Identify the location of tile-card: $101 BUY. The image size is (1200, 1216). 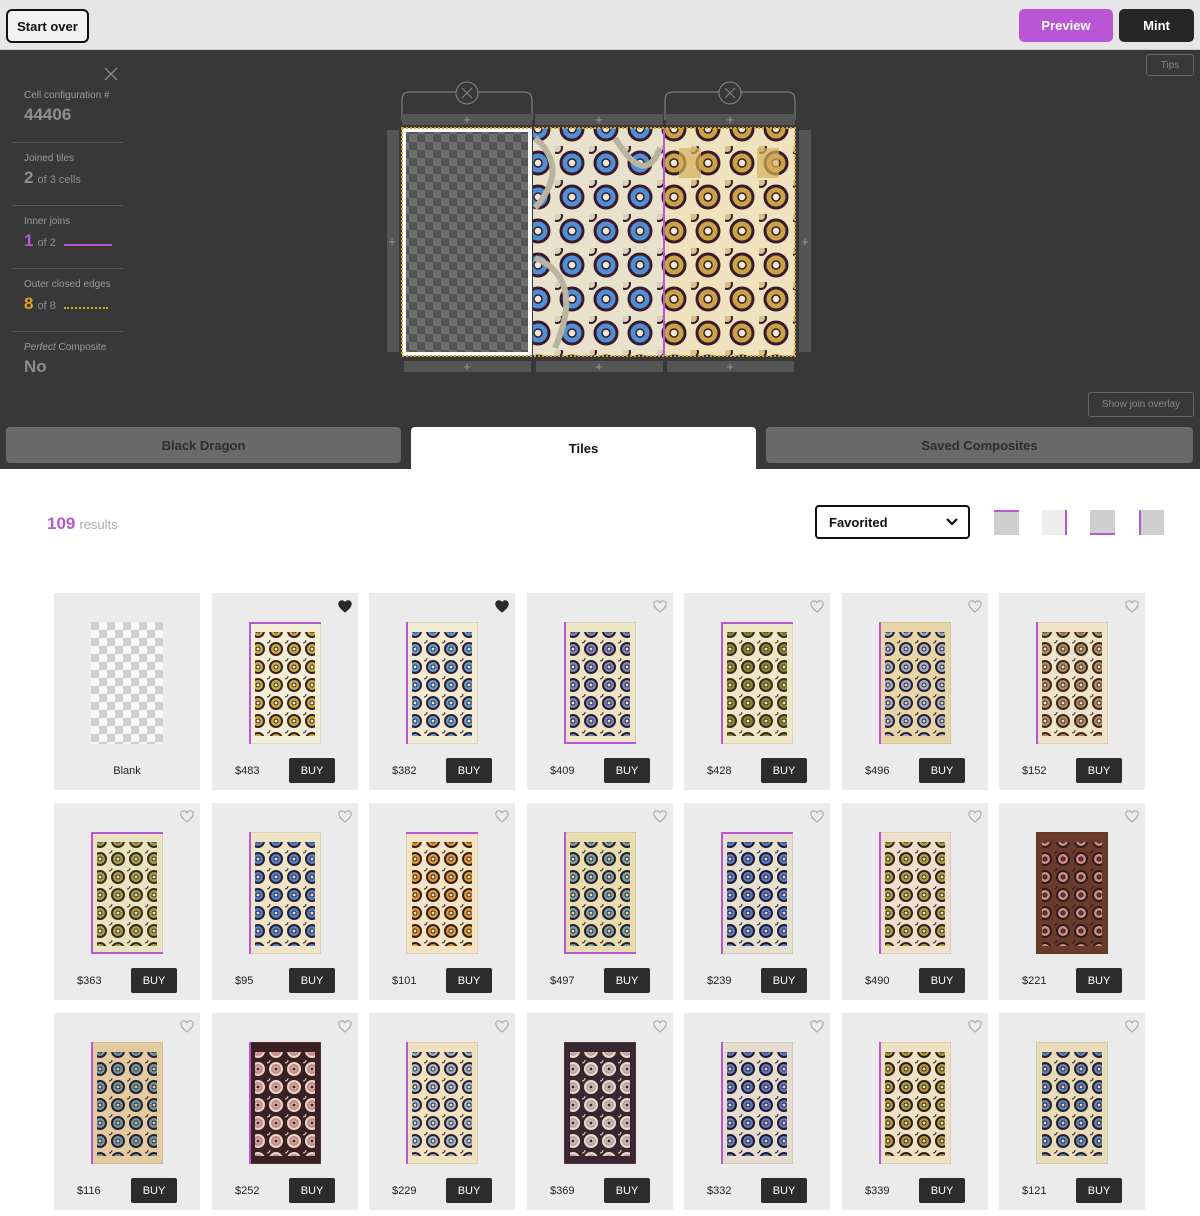
(442, 901).